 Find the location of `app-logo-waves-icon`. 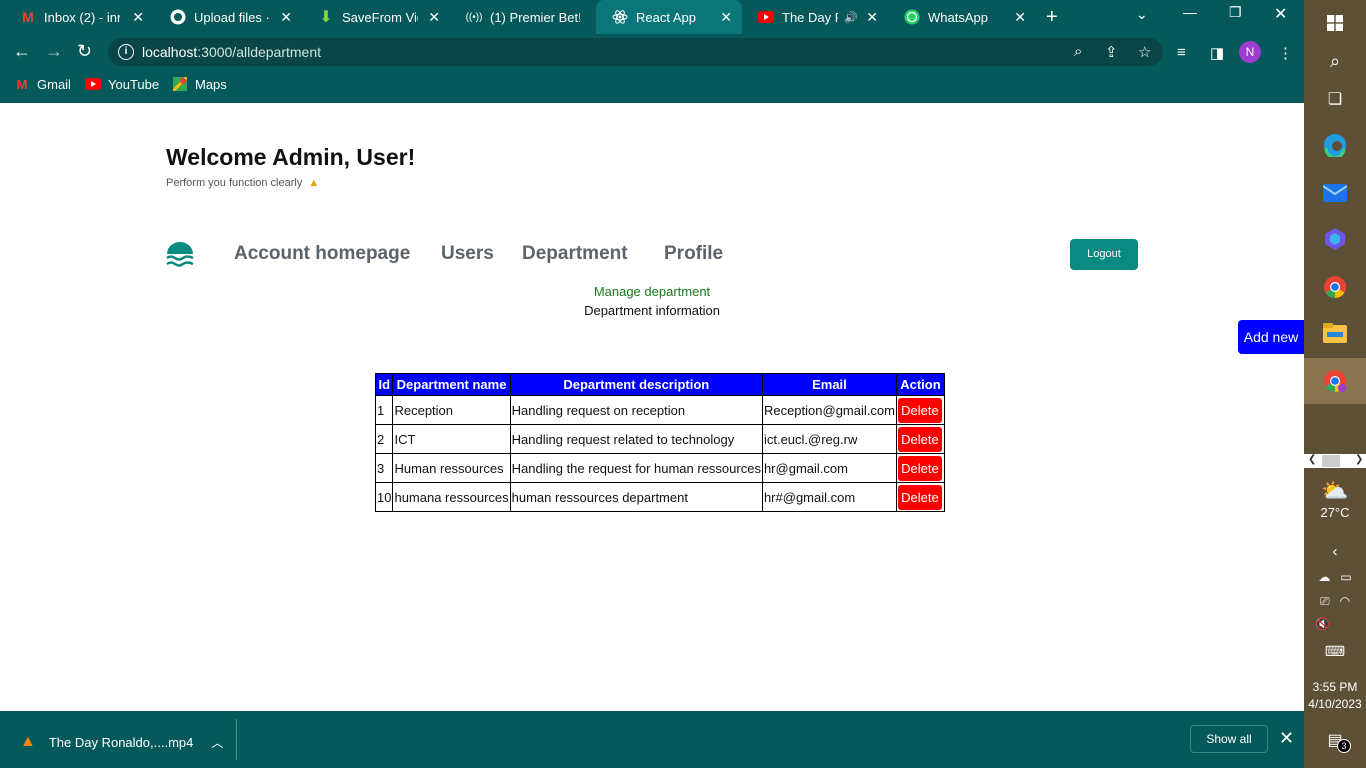

app-logo-waves-icon is located at coordinates (180, 255).